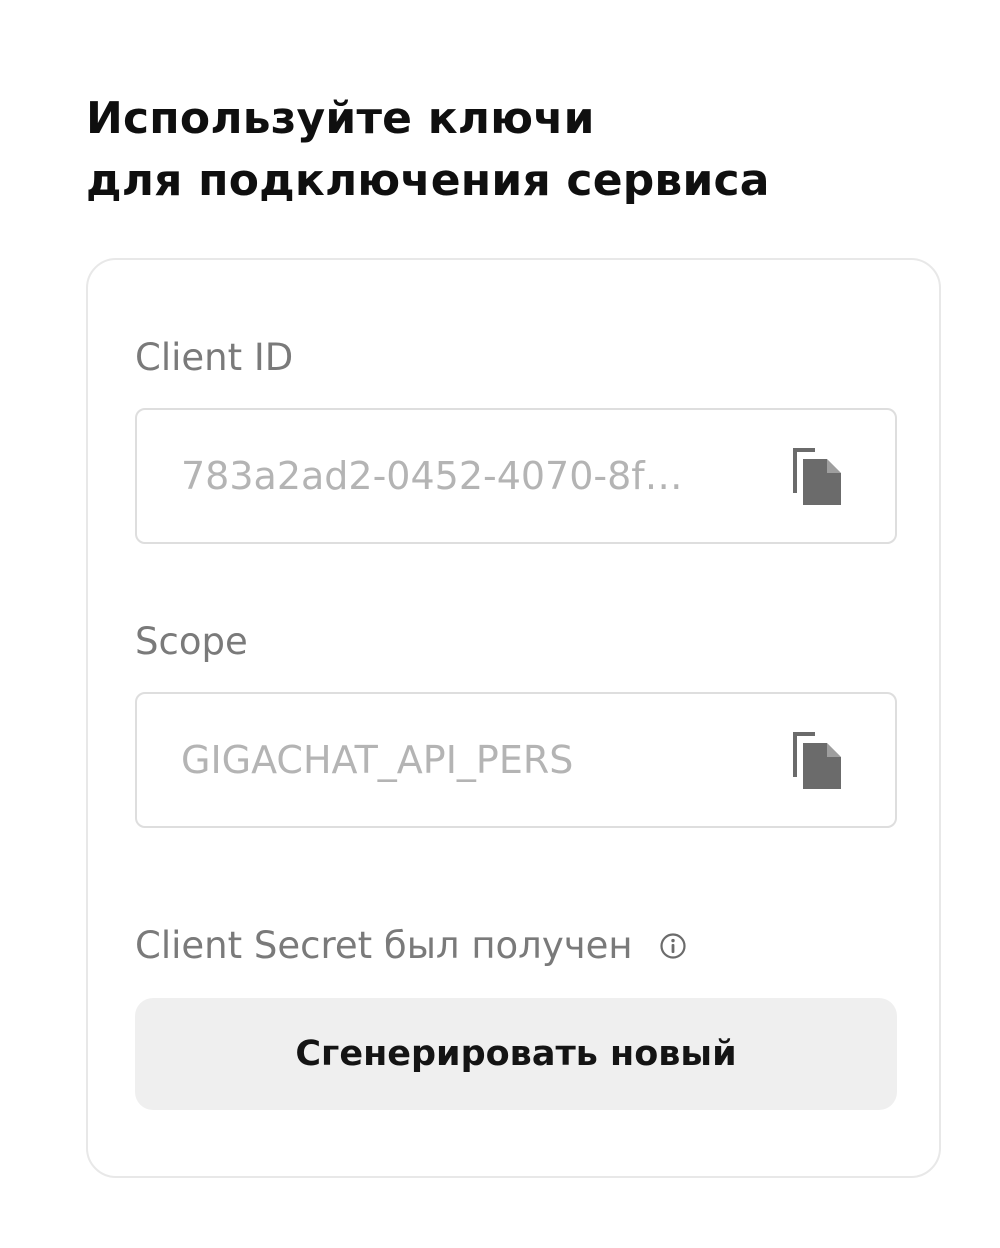 The height and width of the screenshot is (1248, 1000). Describe the element at coordinates (428, 180) in the screenshot. I see `page-title-line-2: для подключения сервиса` at that location.